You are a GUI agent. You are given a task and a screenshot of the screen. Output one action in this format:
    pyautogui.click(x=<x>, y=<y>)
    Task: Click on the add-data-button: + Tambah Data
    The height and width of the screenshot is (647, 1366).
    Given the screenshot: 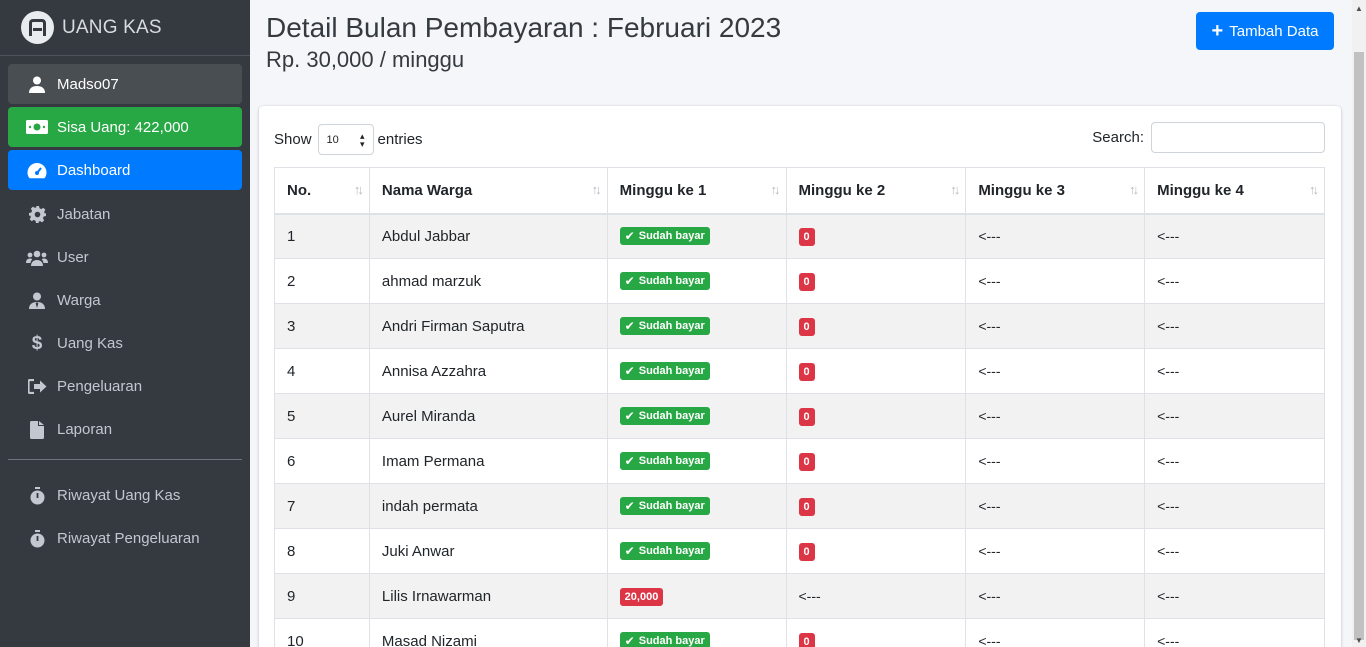 What is the action you would take?
    pyautogui.click(x=1265, y=31)
    